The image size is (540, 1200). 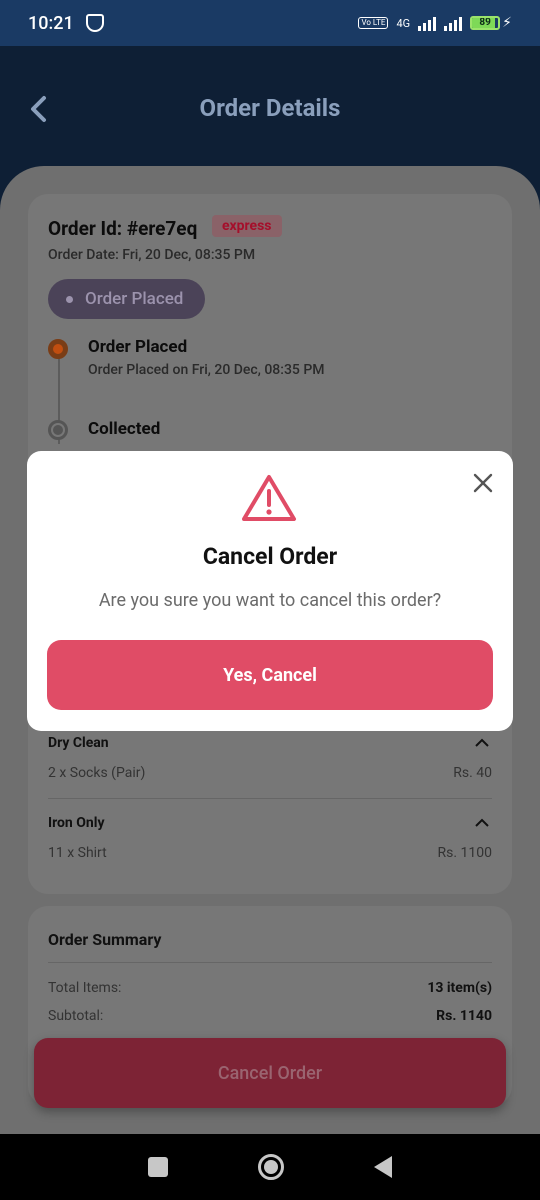 What do you see at coordinates (78, 743) in the screenshot?
I see `service-name: Dry Clean` at bounding box center [78, 743].